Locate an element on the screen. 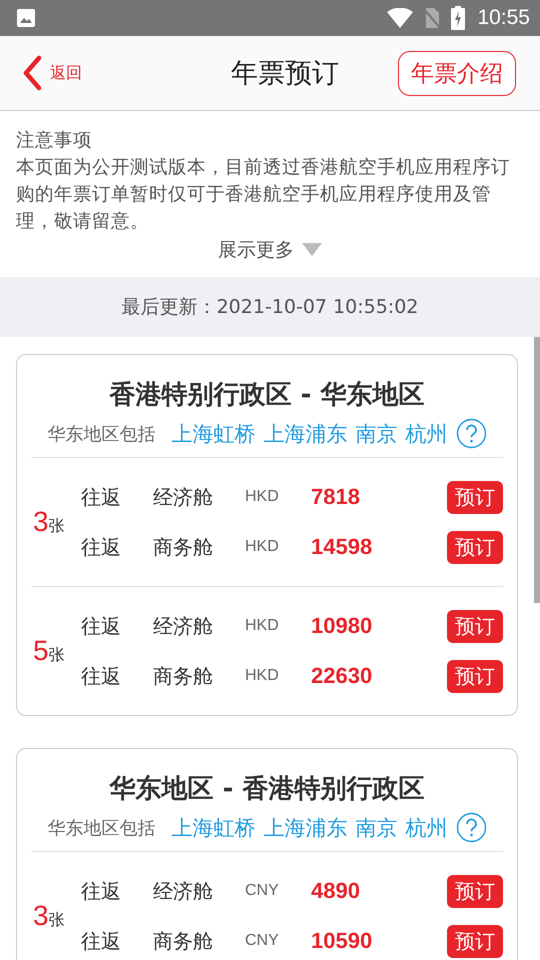 The width and height of the screenshot is (540, 960). ticket-count: 5 is located at coordinates (41, 651).